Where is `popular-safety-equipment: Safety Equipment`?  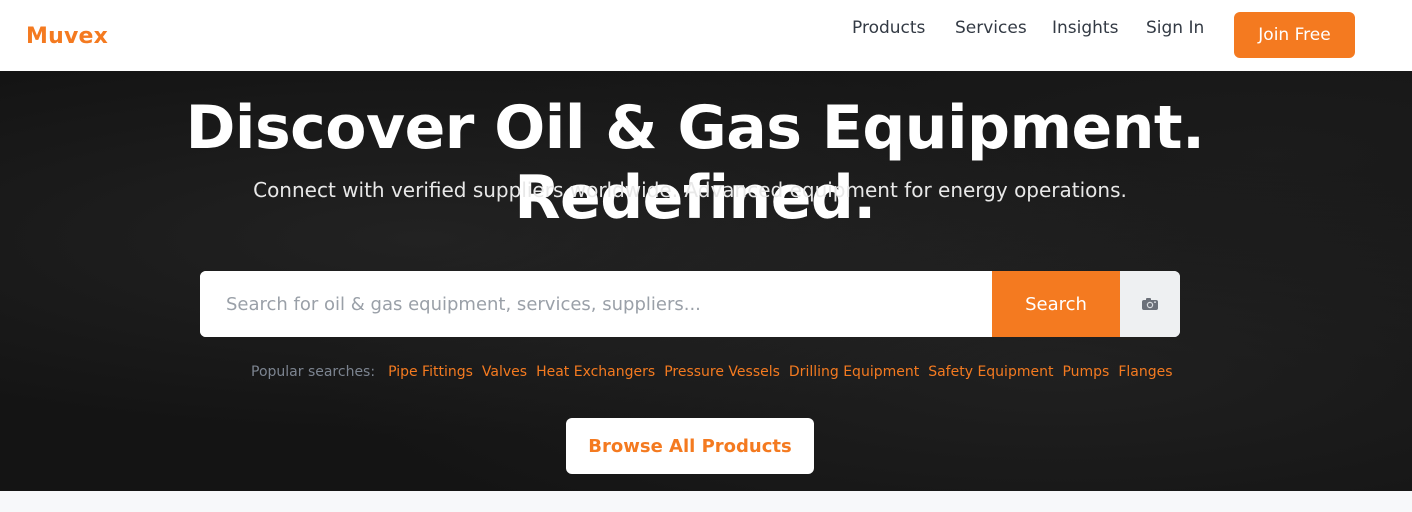 popular-safety-equipment: Safety Equipment is located at coordinates (990, 372).